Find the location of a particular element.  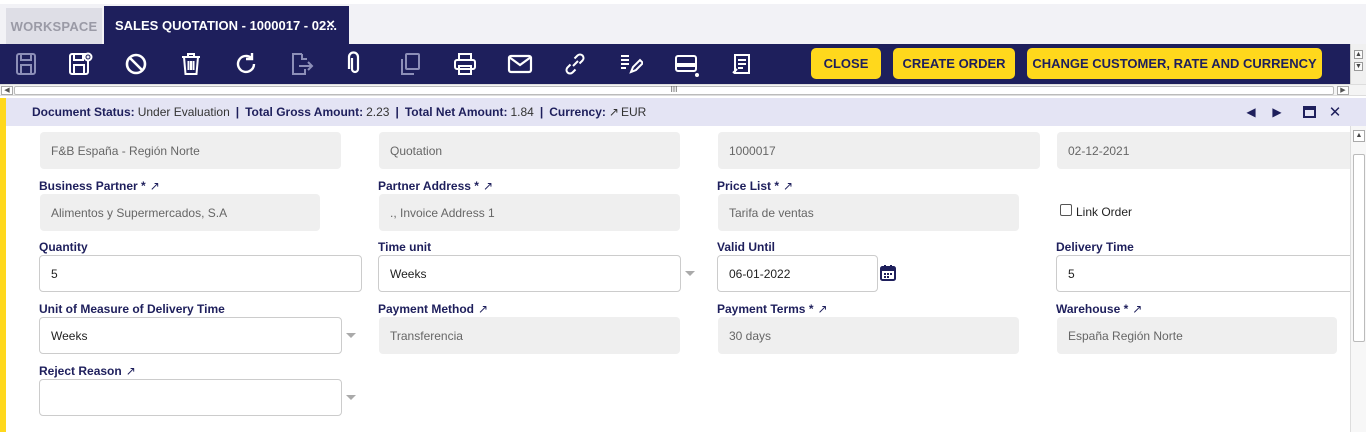

uom-delivery-label: Unit of Measure of Delivery Time is located at coordinates (132, 309).